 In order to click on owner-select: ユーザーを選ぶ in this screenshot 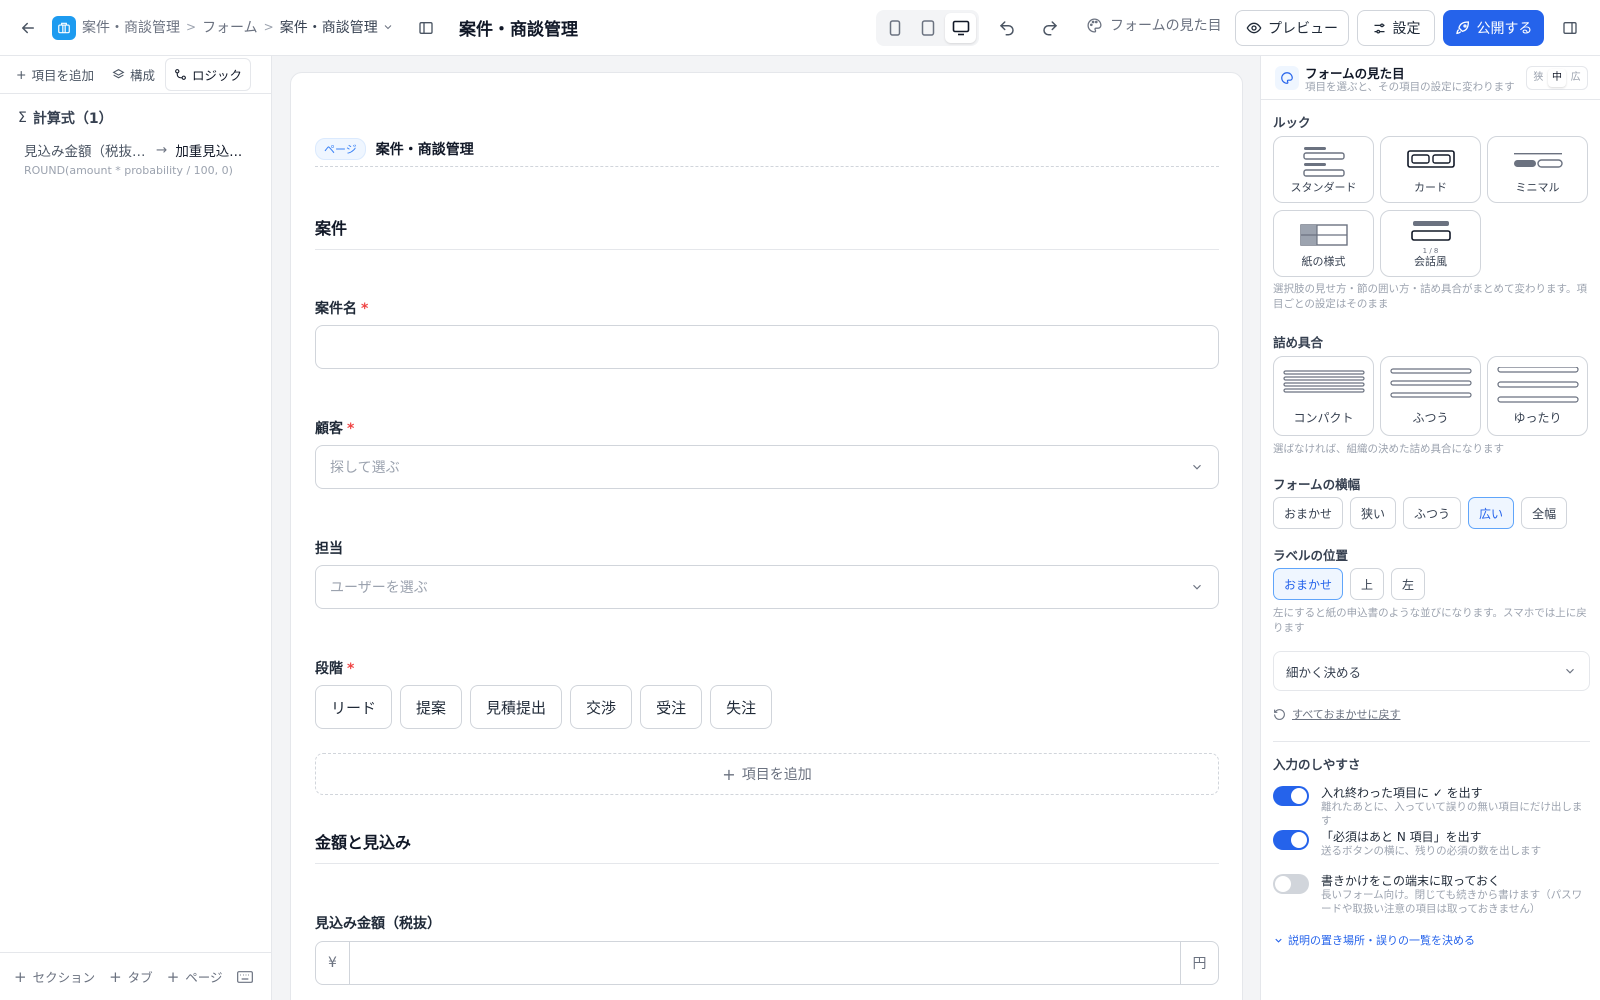, I will do `click(767, 587)`.